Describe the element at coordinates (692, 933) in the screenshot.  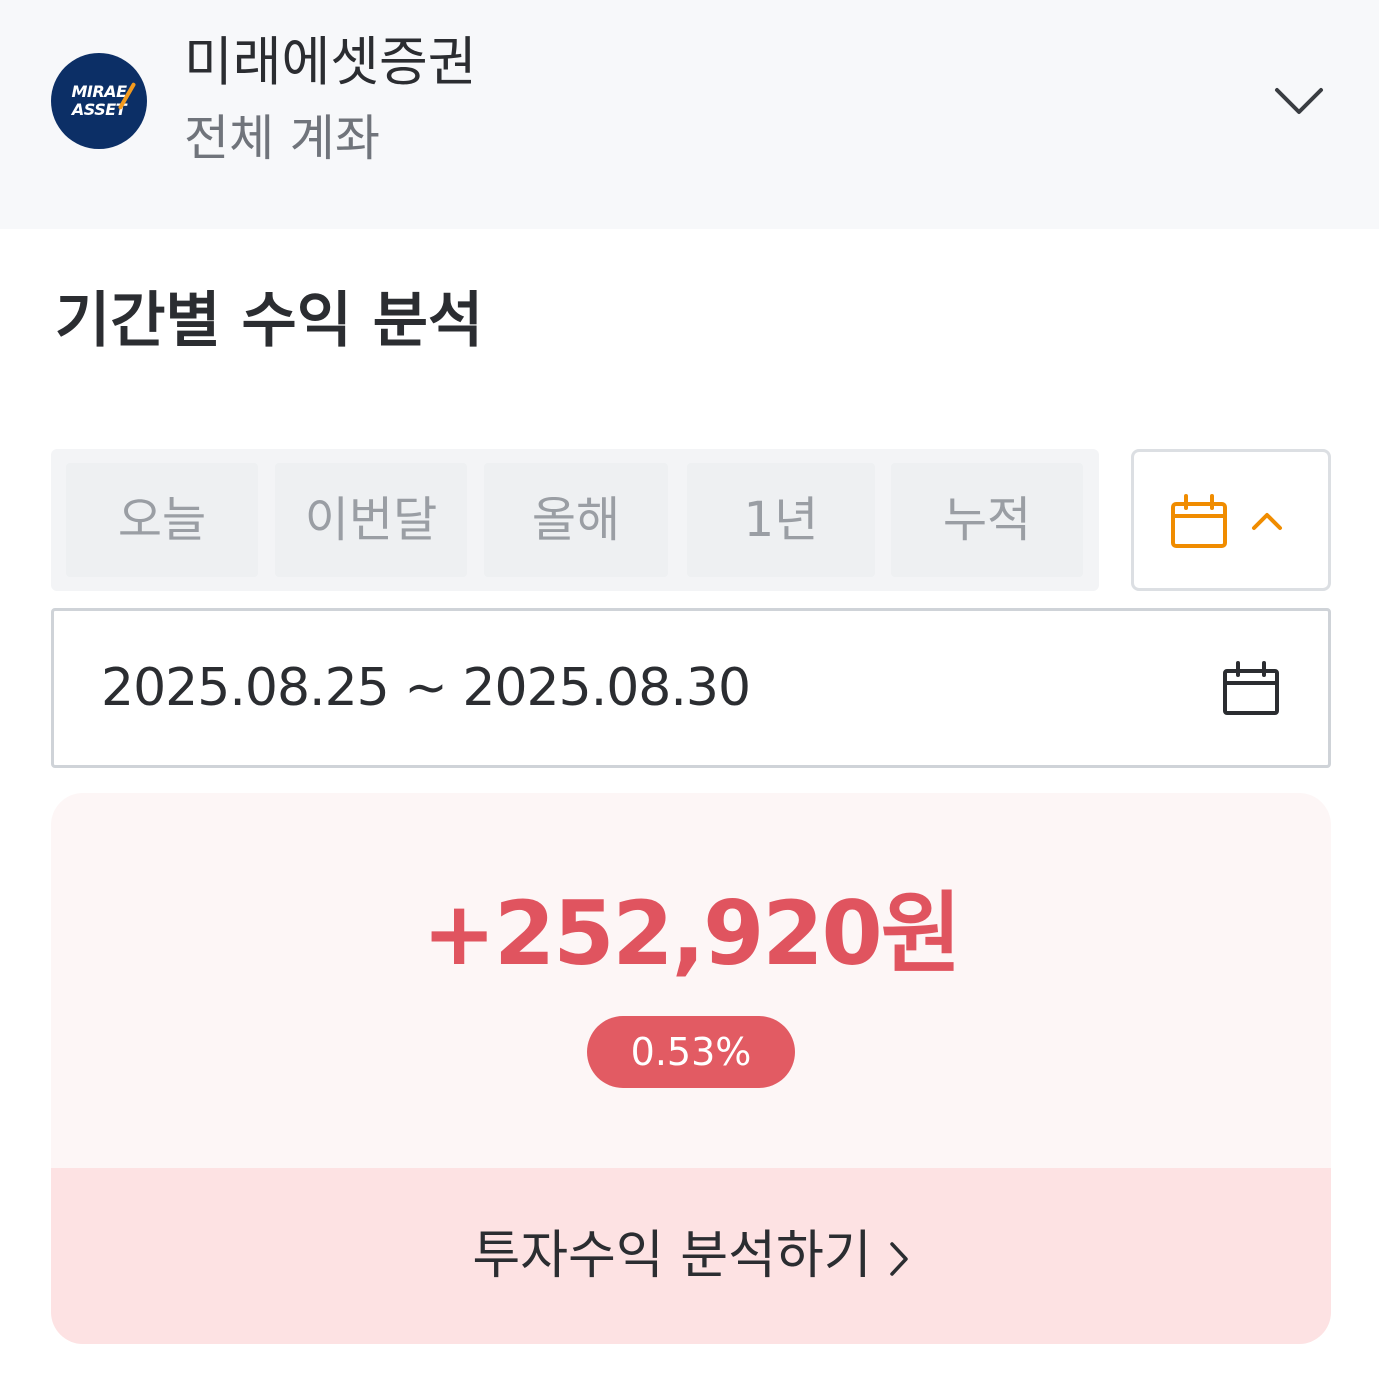
I see `profit-amount: +252,920원` at that location.